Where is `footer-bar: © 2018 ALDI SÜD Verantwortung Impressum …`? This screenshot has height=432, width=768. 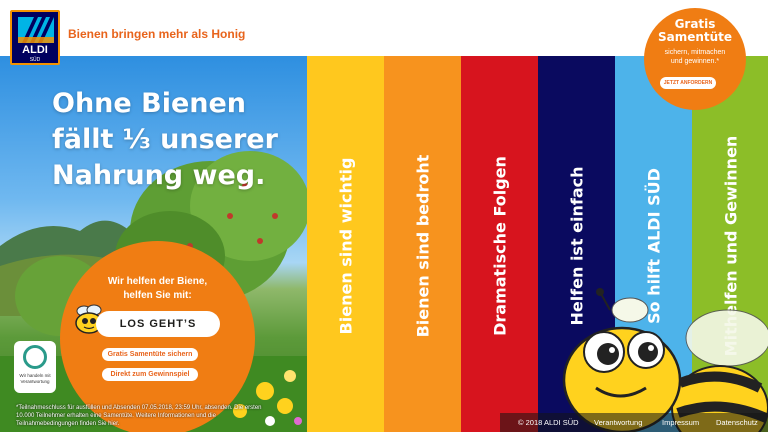
footer-bar: © 2018 ALDI SÜD Verantwortung Impressum … is located at coordinates (634, 422).